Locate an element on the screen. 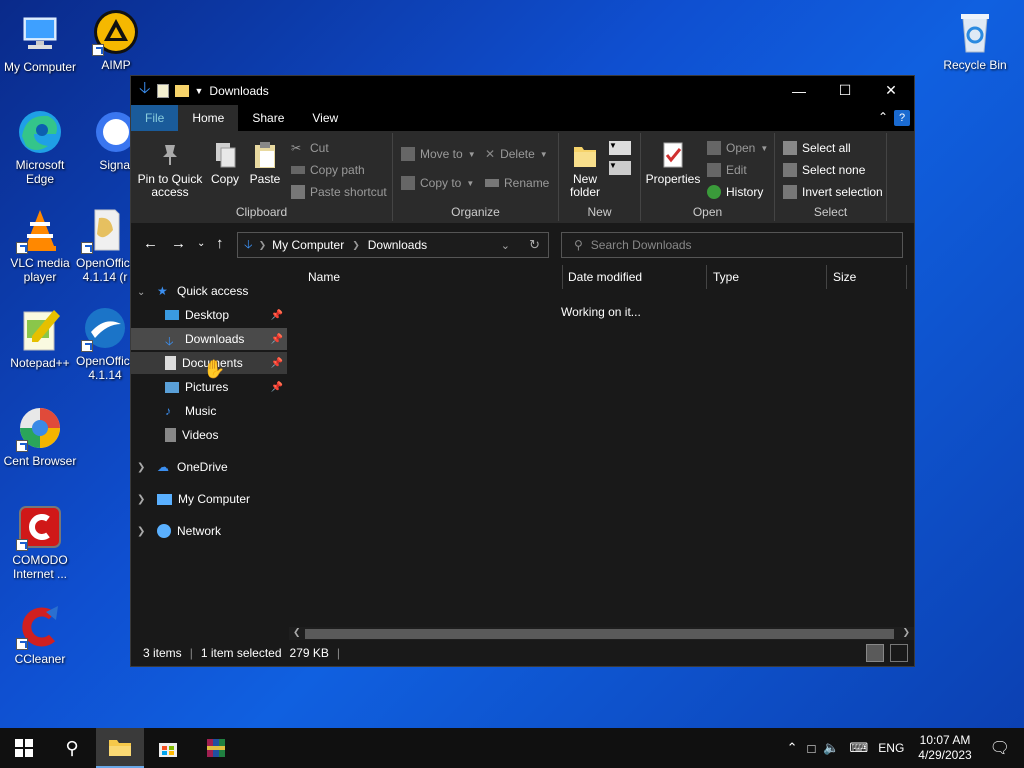 The height and width of the screenshot is (768, 1024). customize-qa-dropdown: ▼ is located at coordinates (199, 91).